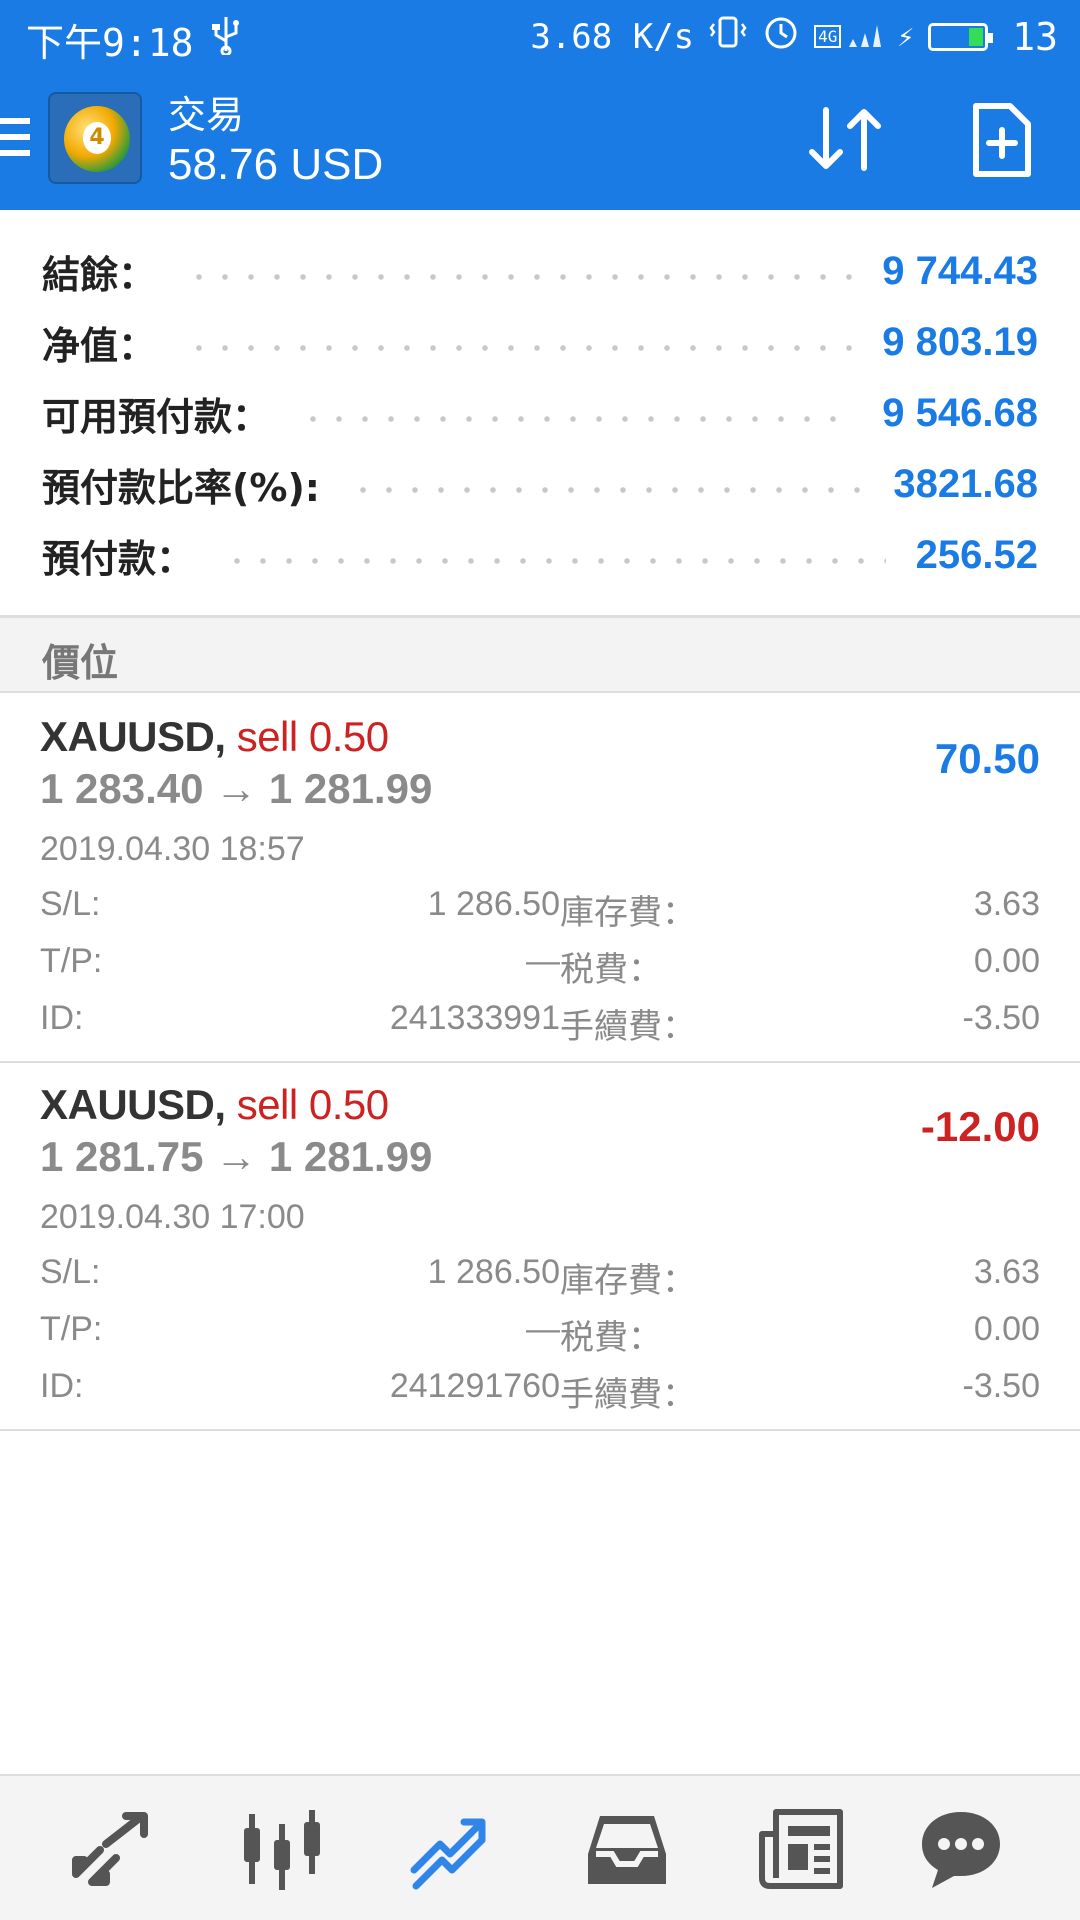  What do you see at coordinates (960, 412) in the screenshot?
I see `summary-value: 9 546.68` at bounding box center [960, 412].